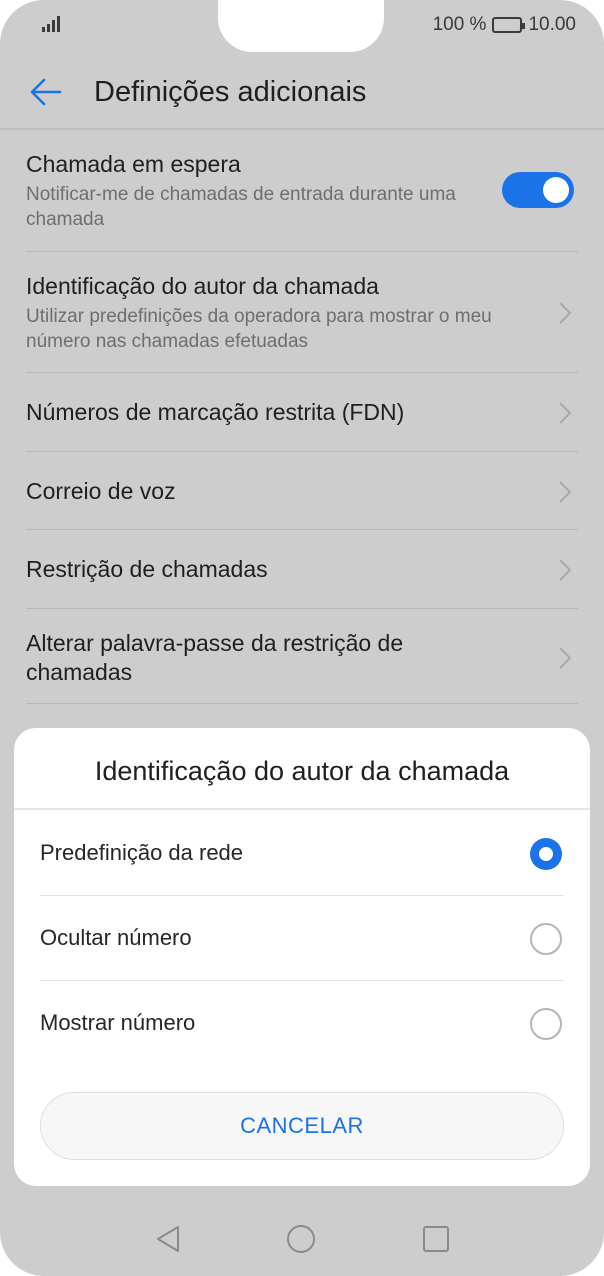  What do you see at coordinates (552, 24) in the screenshot?
I see `clock: 10.00` at bounding box center [552, 24].